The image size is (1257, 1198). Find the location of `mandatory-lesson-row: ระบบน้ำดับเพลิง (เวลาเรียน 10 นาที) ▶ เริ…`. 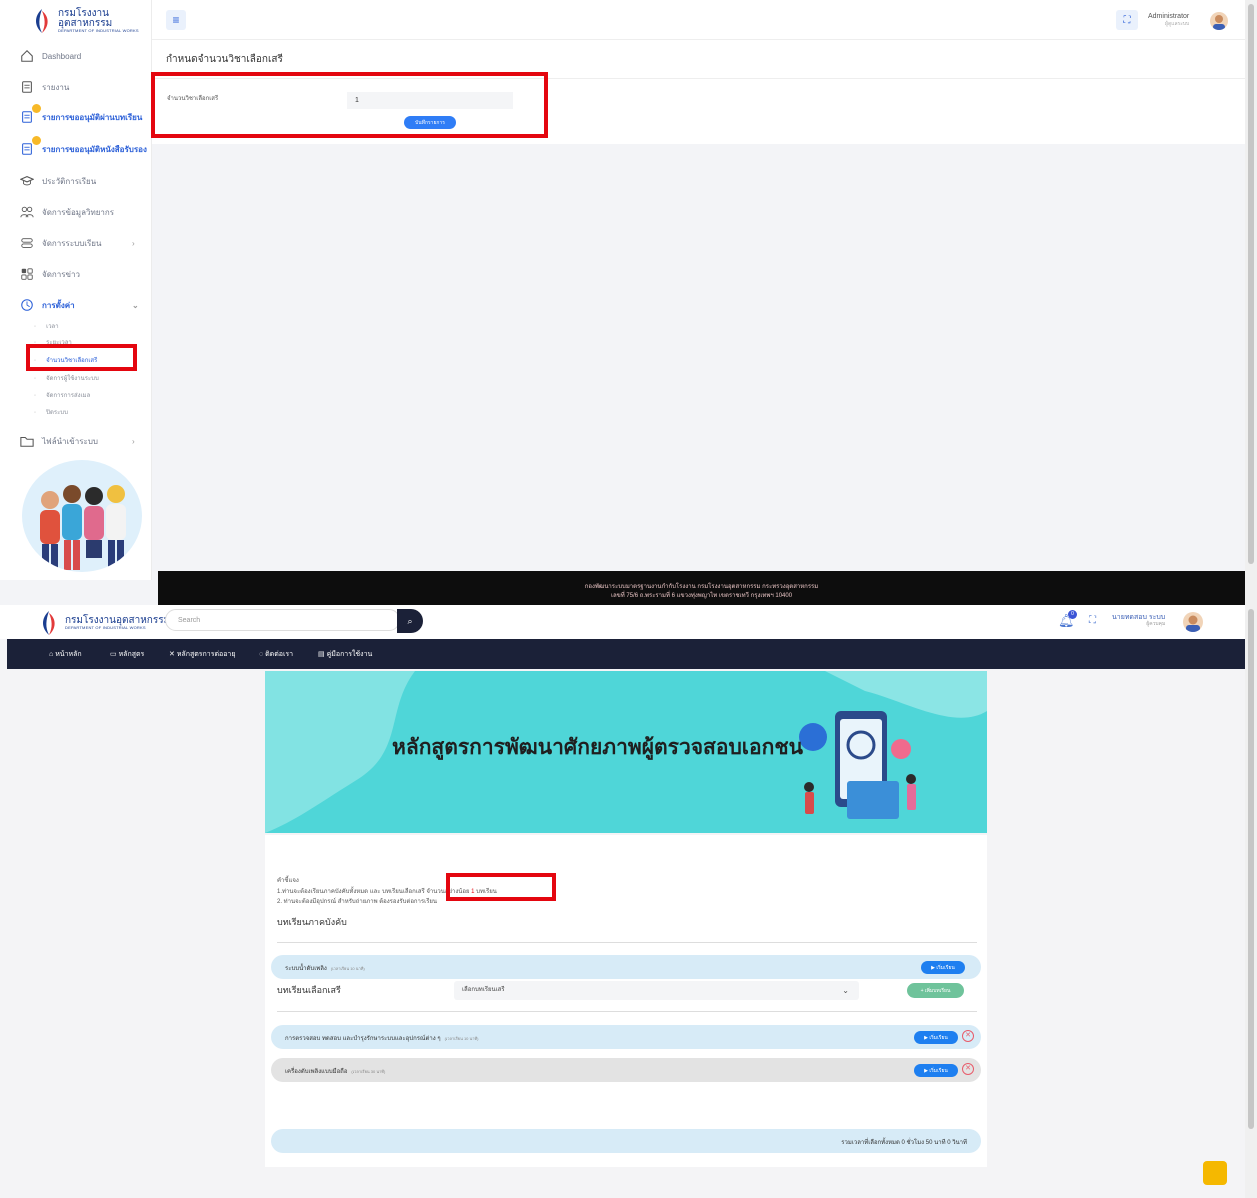

mandatory-lesson-row: ระบบน้ำดับเพลิง (เวลาเรียน 10 นาที) ▶ เริ… is located at coordinates (626, 967).